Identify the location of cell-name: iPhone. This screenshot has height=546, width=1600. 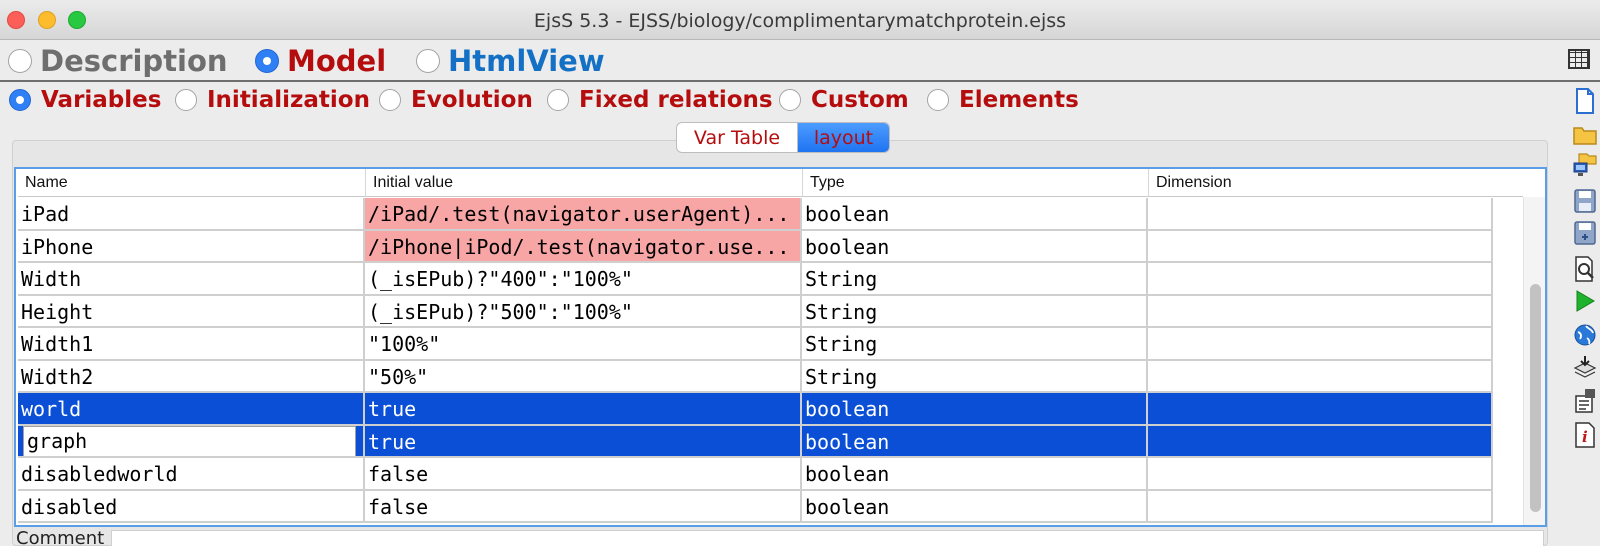
(191, 246).